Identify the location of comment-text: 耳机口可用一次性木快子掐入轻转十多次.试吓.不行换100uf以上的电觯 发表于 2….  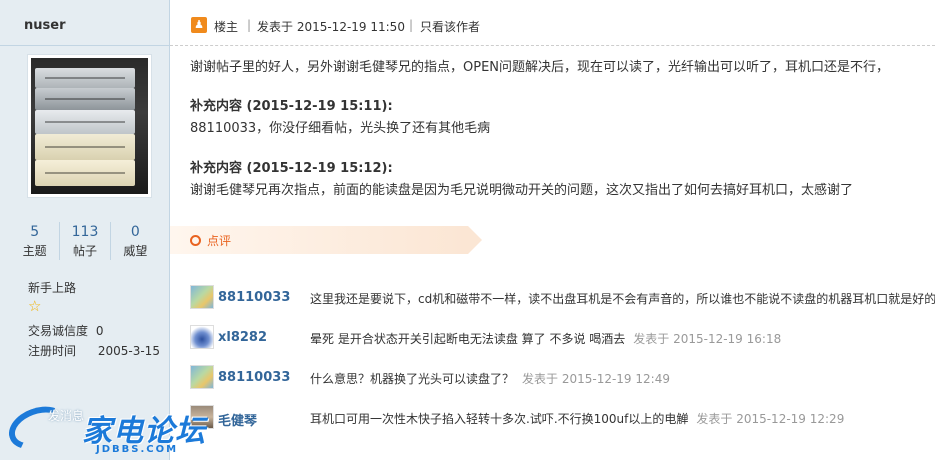
(577, 419).